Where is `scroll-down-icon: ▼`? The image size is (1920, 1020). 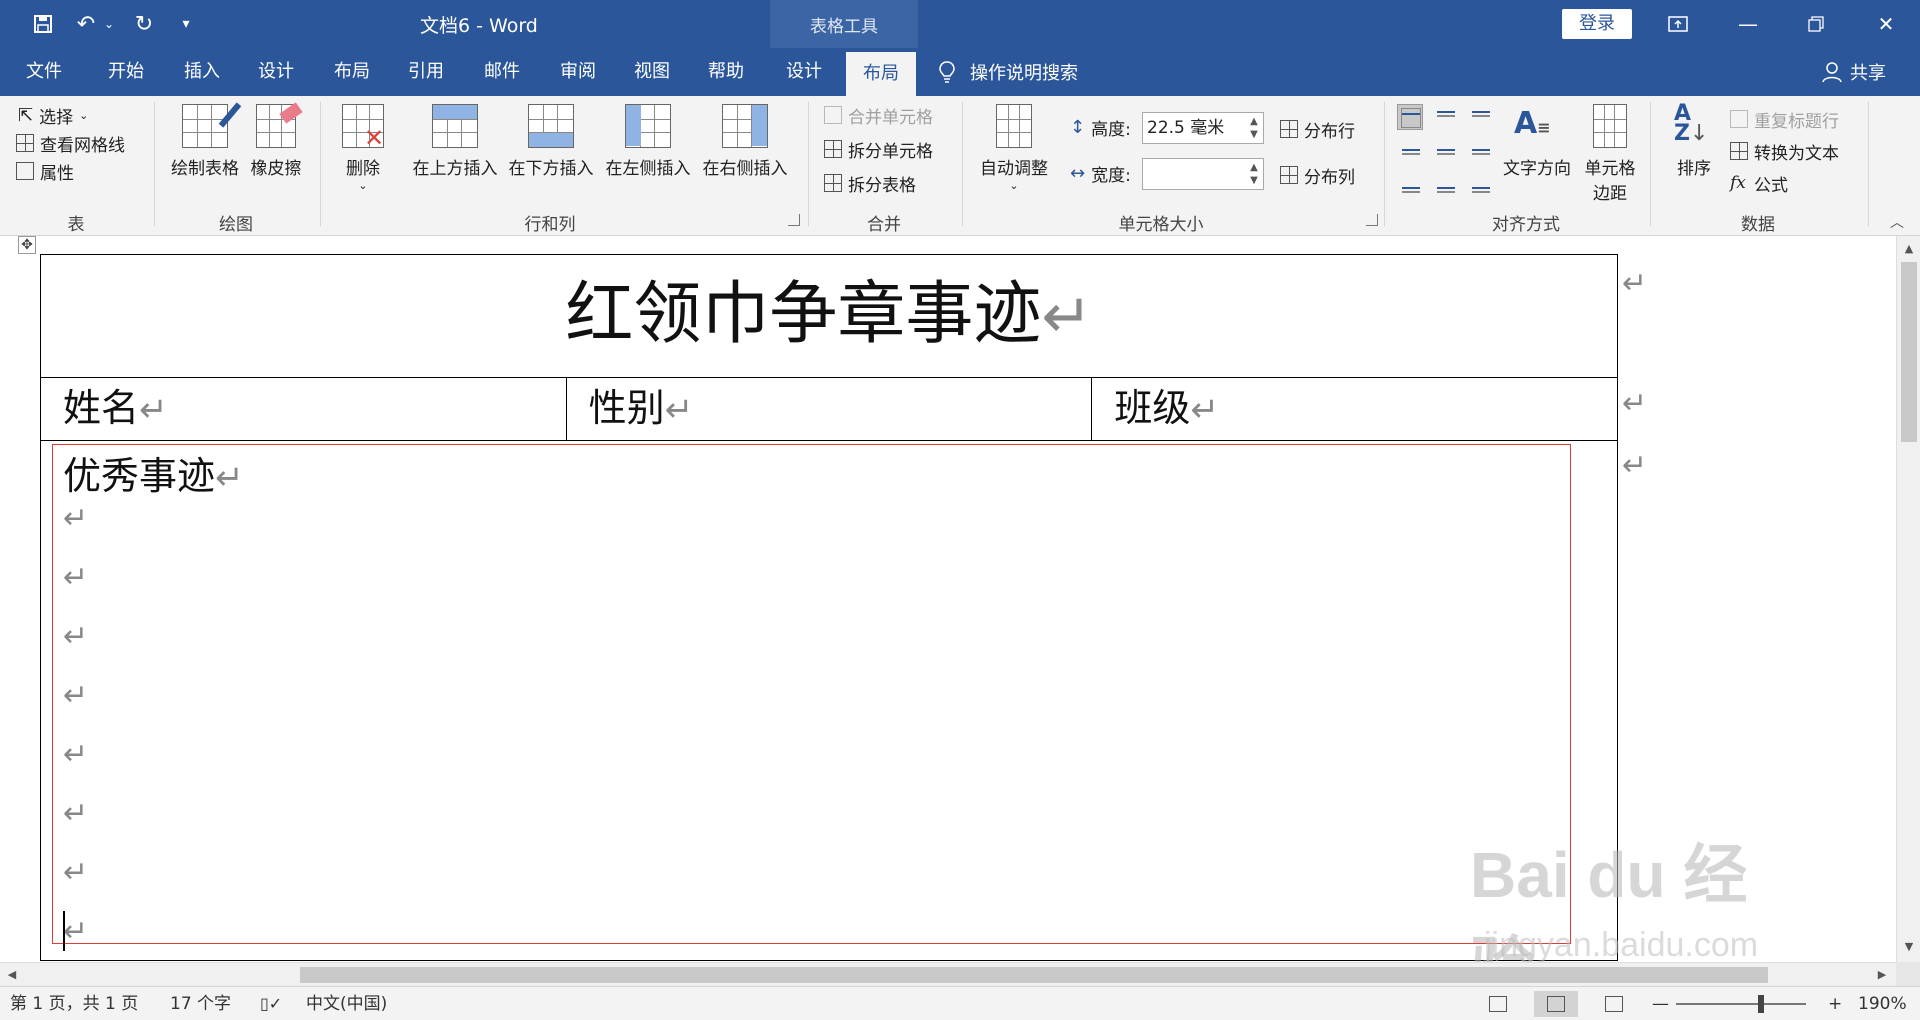 scroll-down-icon: ▼ is located at coordinates (1909, 947).